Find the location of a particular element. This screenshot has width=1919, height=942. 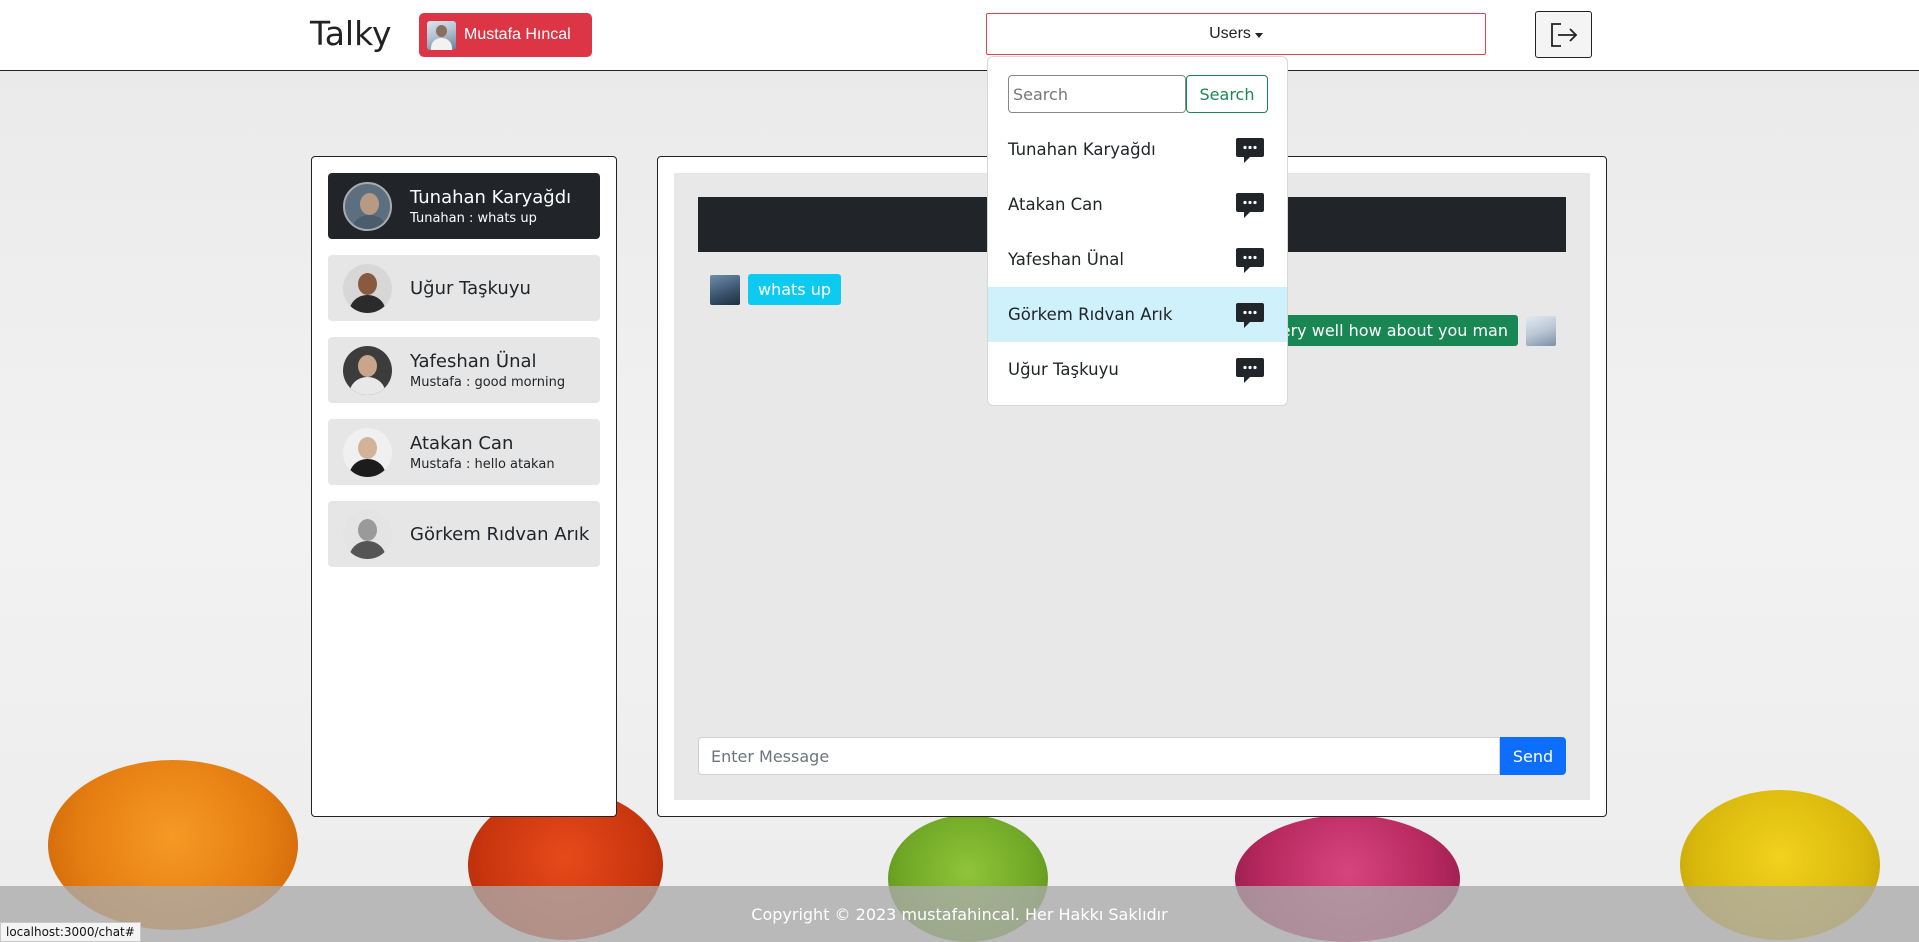

users-dropdown-toggle: Users is located at coordinates (1236, 34).